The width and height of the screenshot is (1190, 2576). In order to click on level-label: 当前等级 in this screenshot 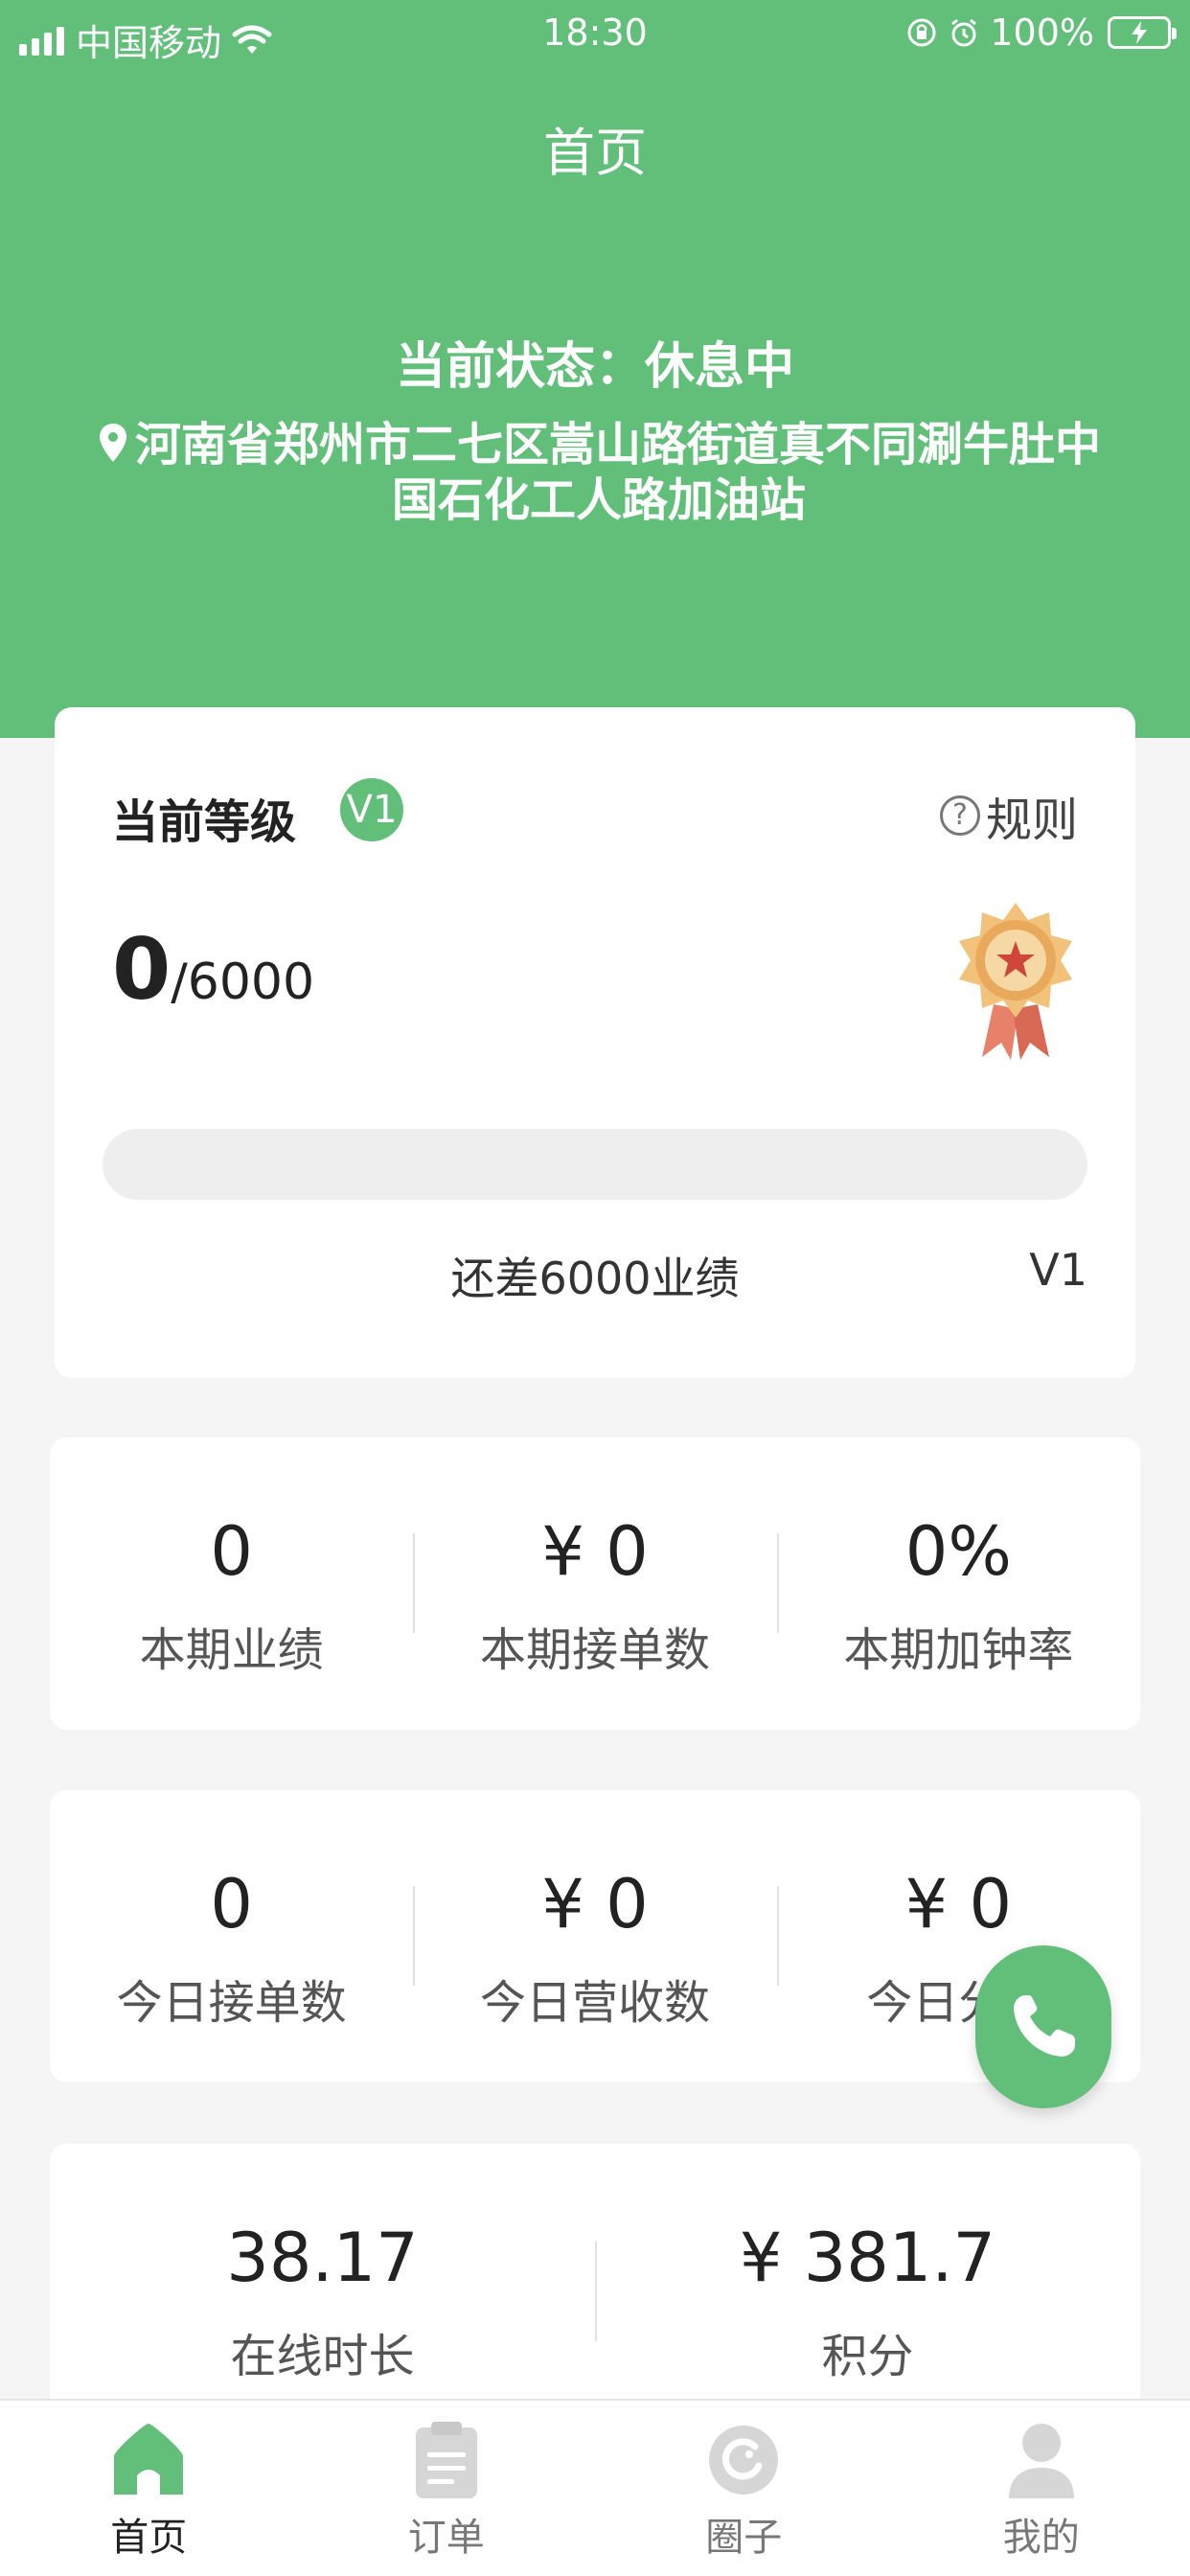, I will do `click(205, 822)`.